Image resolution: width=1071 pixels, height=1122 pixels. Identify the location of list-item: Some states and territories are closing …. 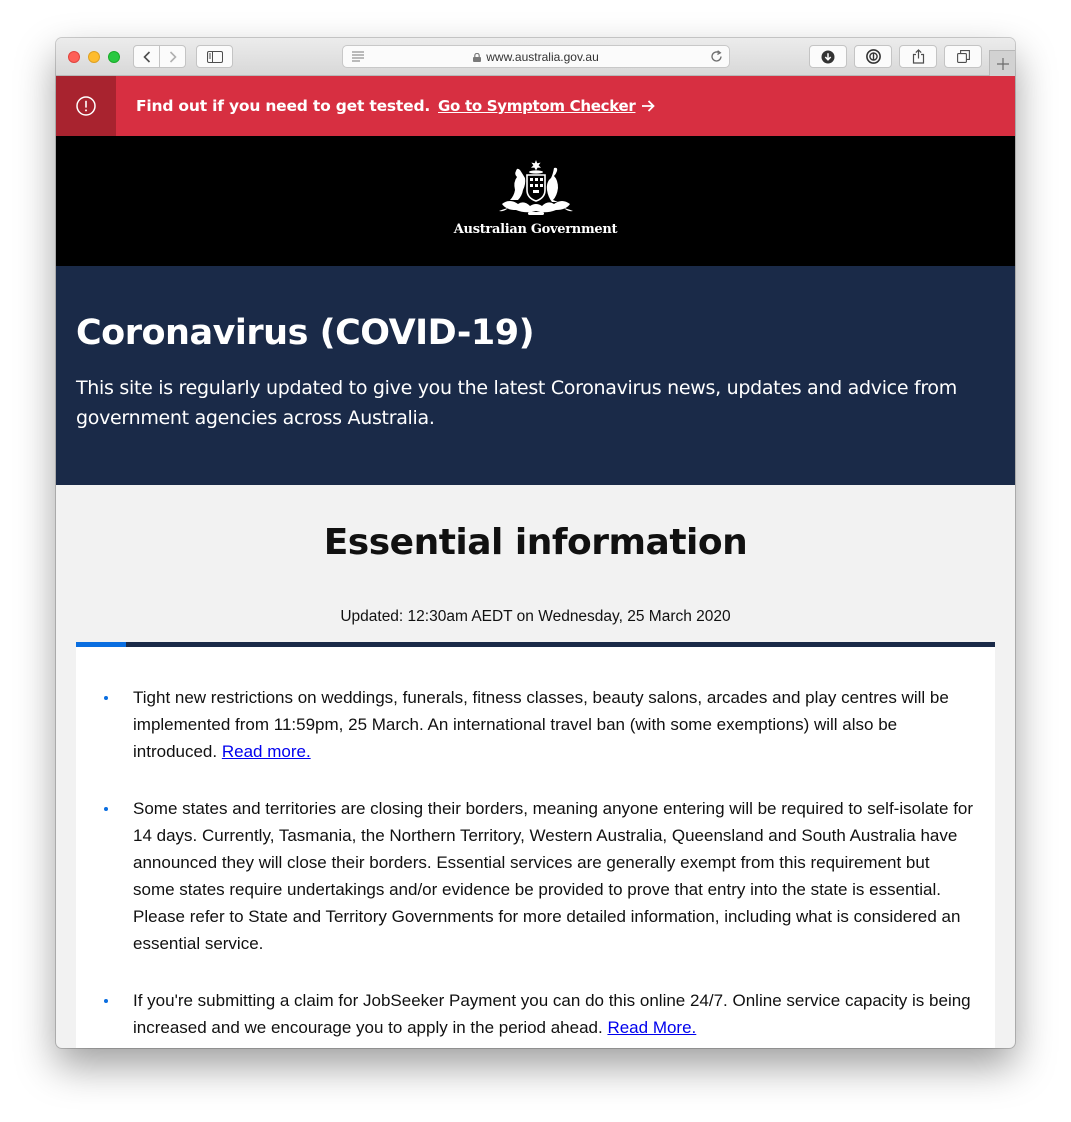
(539, 876).